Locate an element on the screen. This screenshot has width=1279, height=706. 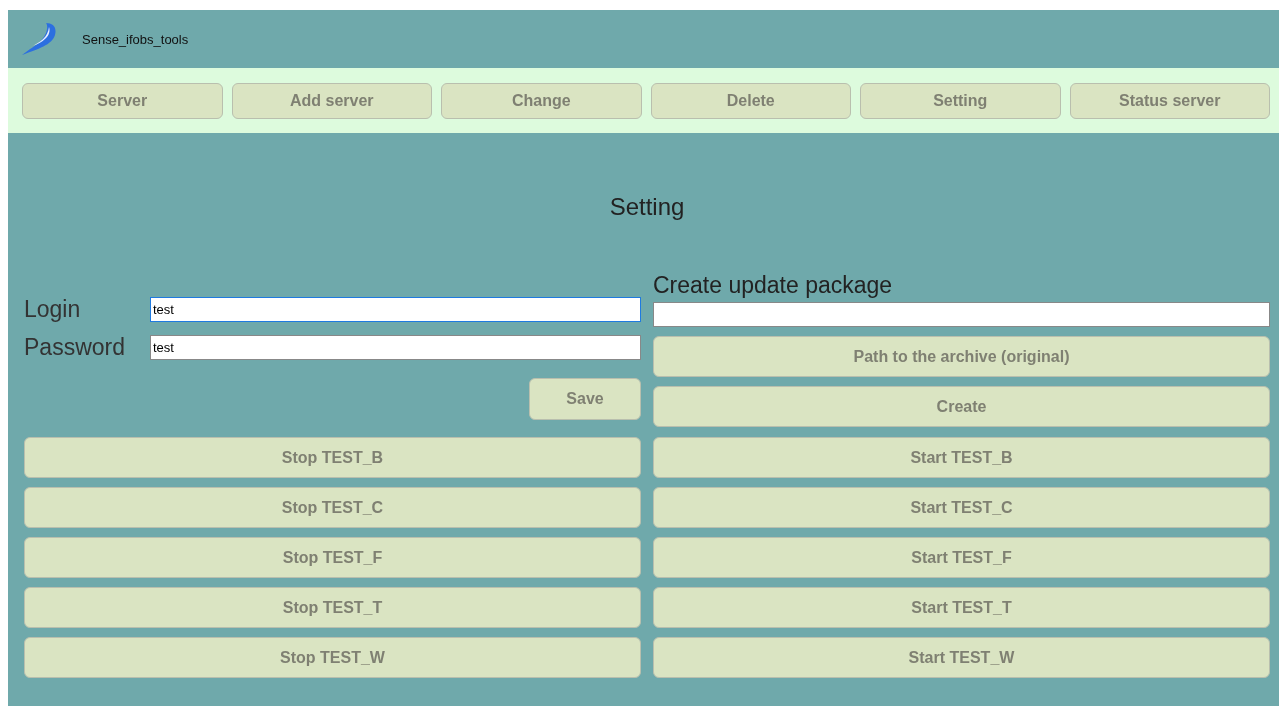
field-label: Password is located at coordinates (75, 347).